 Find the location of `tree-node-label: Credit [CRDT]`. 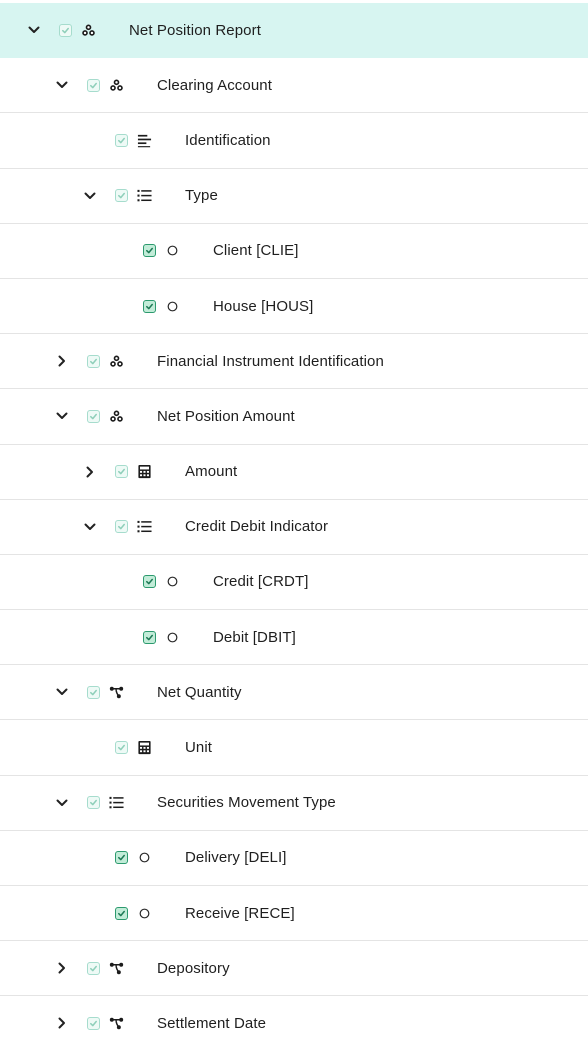

tree-node-label: Credit [CRDT] is located at coordinates (261, 582).